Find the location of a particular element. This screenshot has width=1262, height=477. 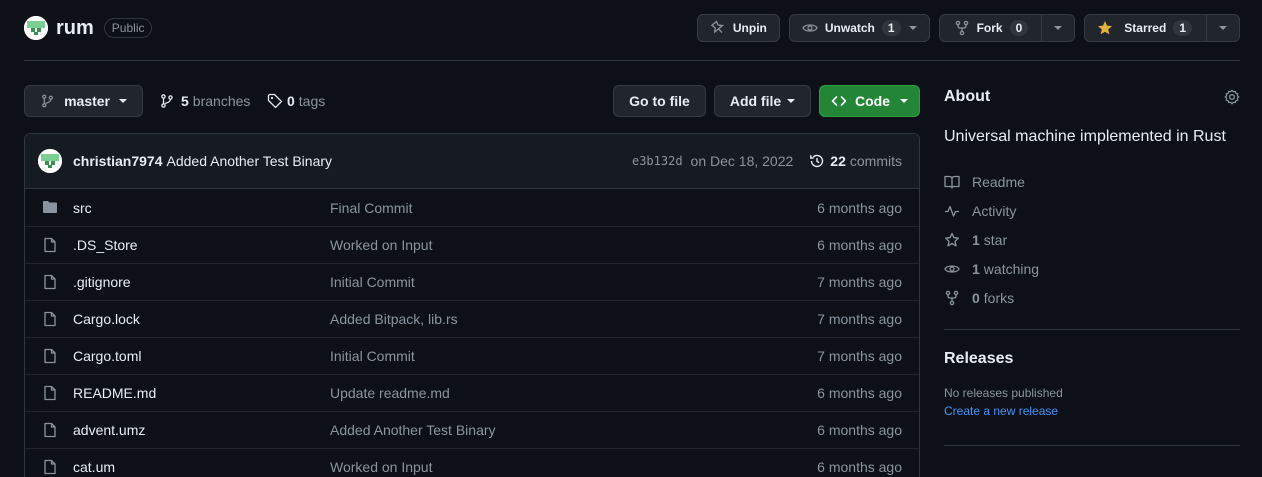

fork-dropdown-button is located at coordinates (1057, 28).